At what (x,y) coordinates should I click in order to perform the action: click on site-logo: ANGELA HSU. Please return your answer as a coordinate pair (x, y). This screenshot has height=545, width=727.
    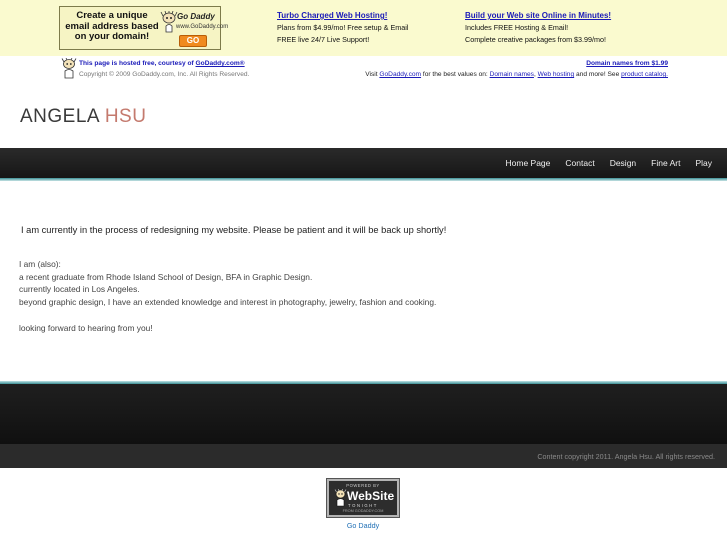
    Looking at the image, I should click on (83, 117).